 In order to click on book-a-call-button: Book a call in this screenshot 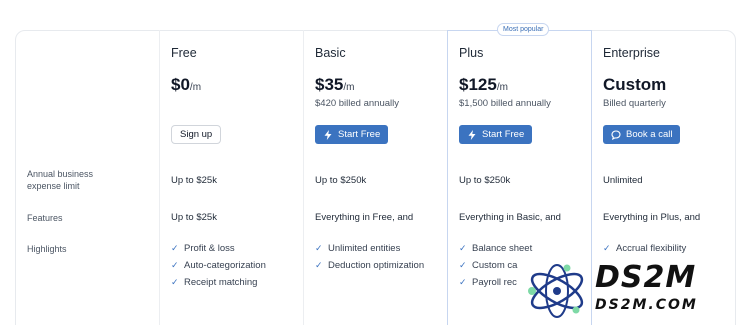, I will do `click(642, 134)`.